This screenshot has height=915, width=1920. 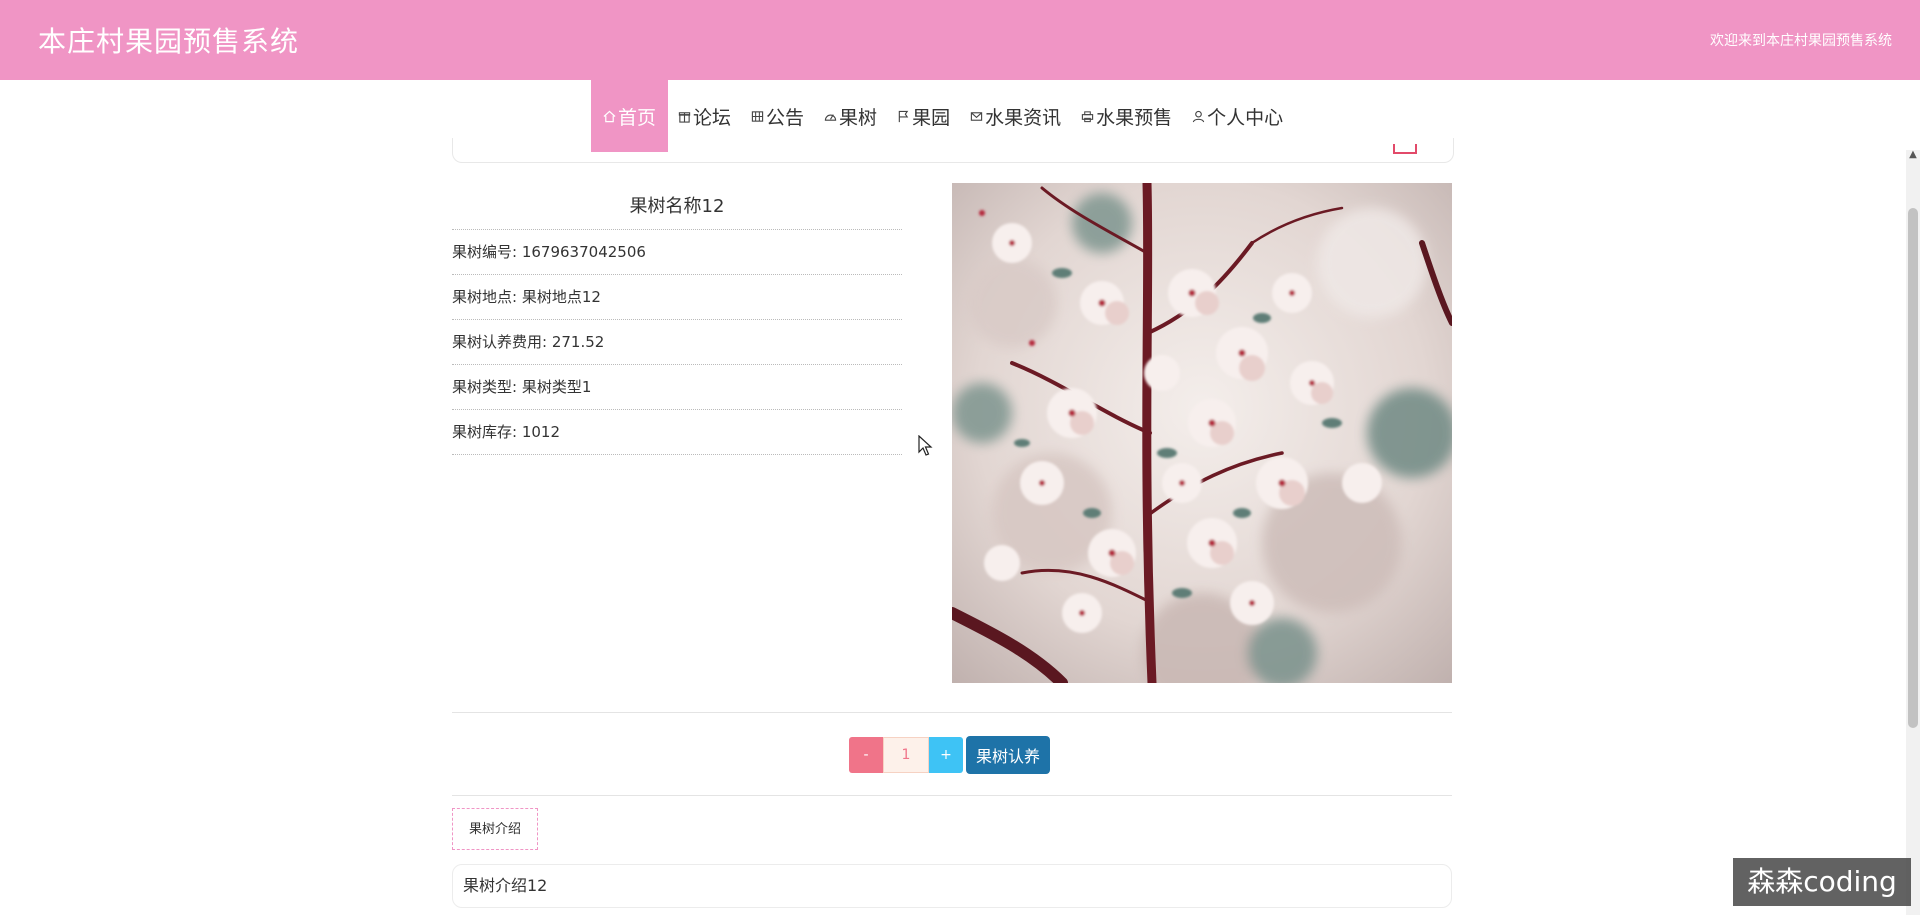 What do you see at coordinates (757, 116) in the screenshot?
I see `grid-icon` at bounding box center [757, 116].